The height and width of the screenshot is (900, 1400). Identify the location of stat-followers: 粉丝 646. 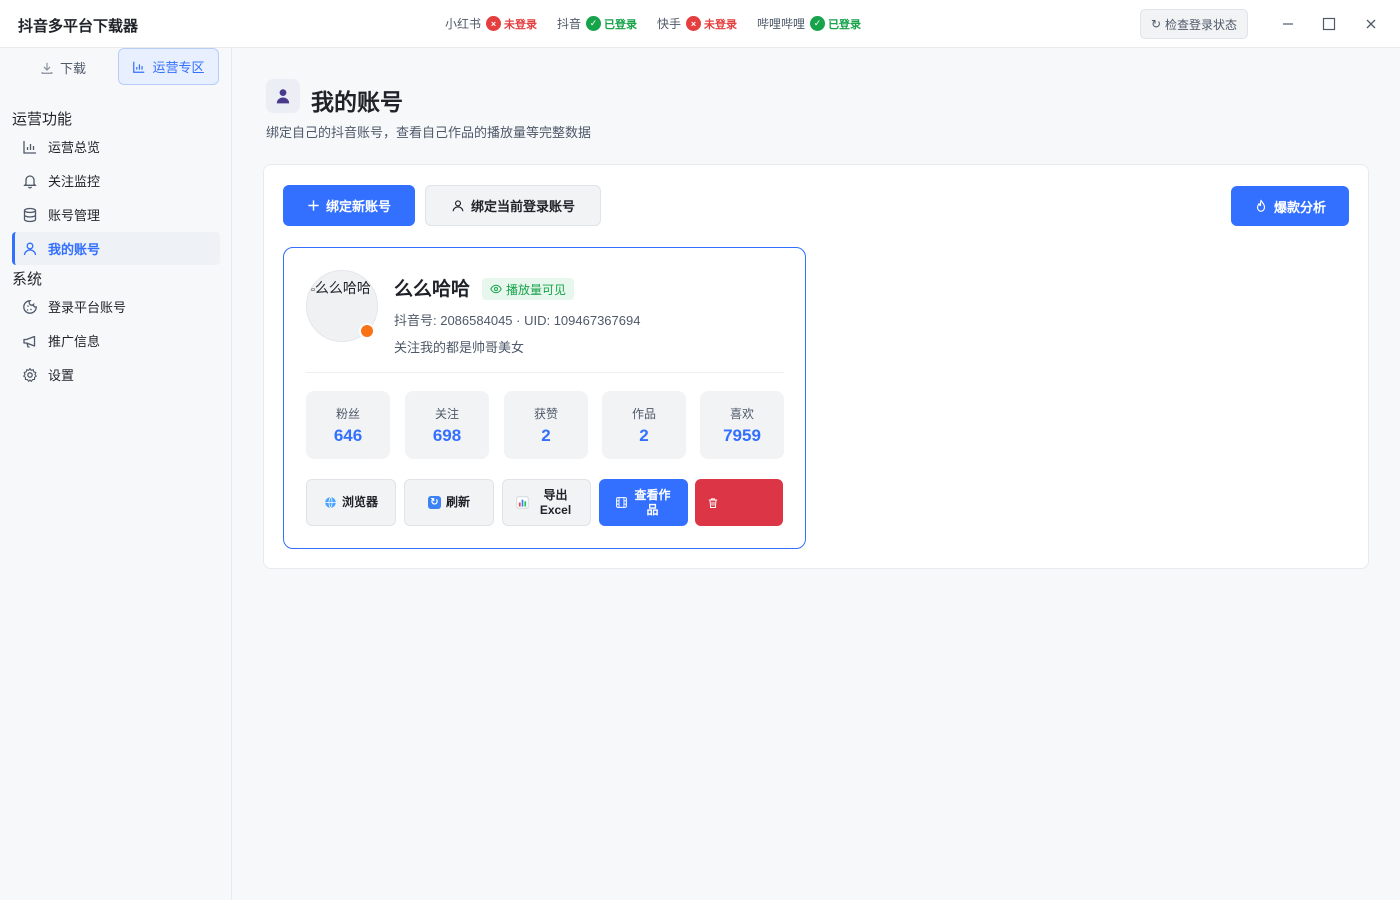
(348, 425).